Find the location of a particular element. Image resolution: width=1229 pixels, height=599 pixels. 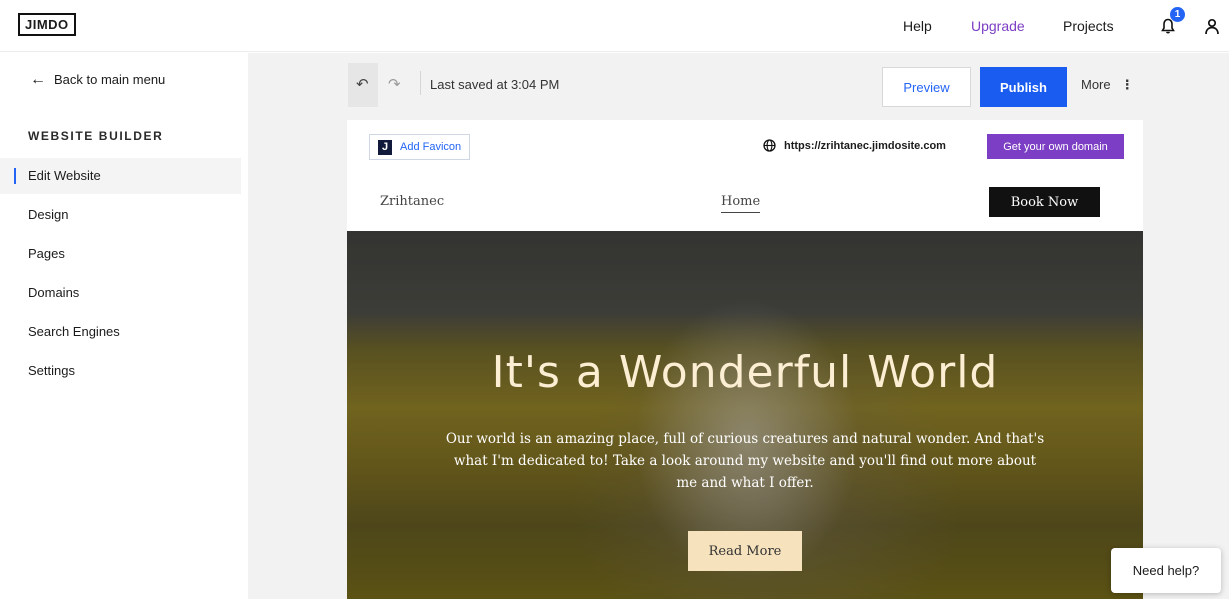

site-domain: https://zrihtanec.jimdosite.com is located at coordinates (854, 145).